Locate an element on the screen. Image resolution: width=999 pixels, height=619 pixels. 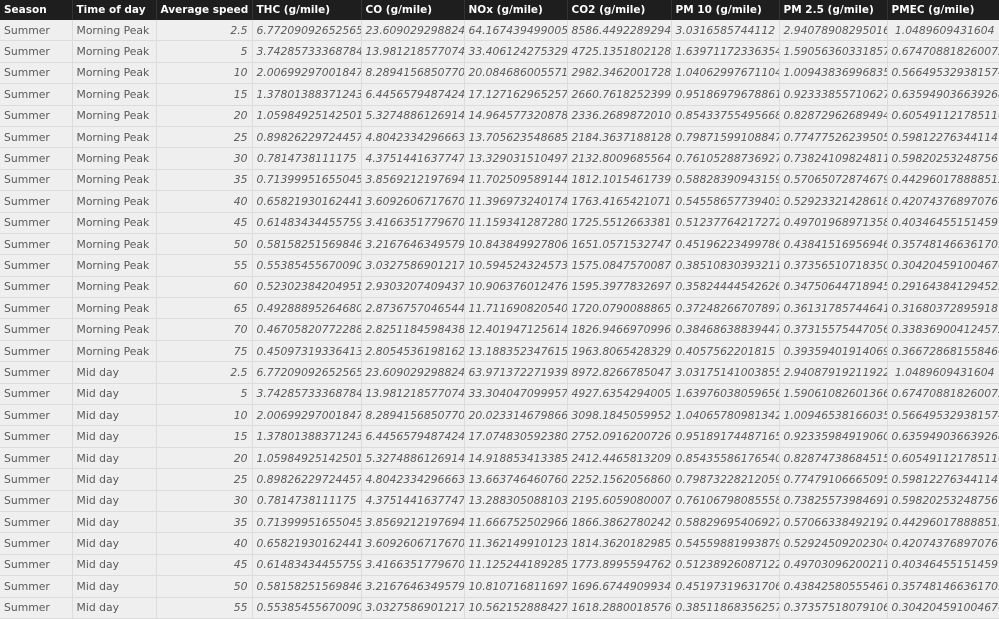
column-header: Season is located at coordinates (36, 10).